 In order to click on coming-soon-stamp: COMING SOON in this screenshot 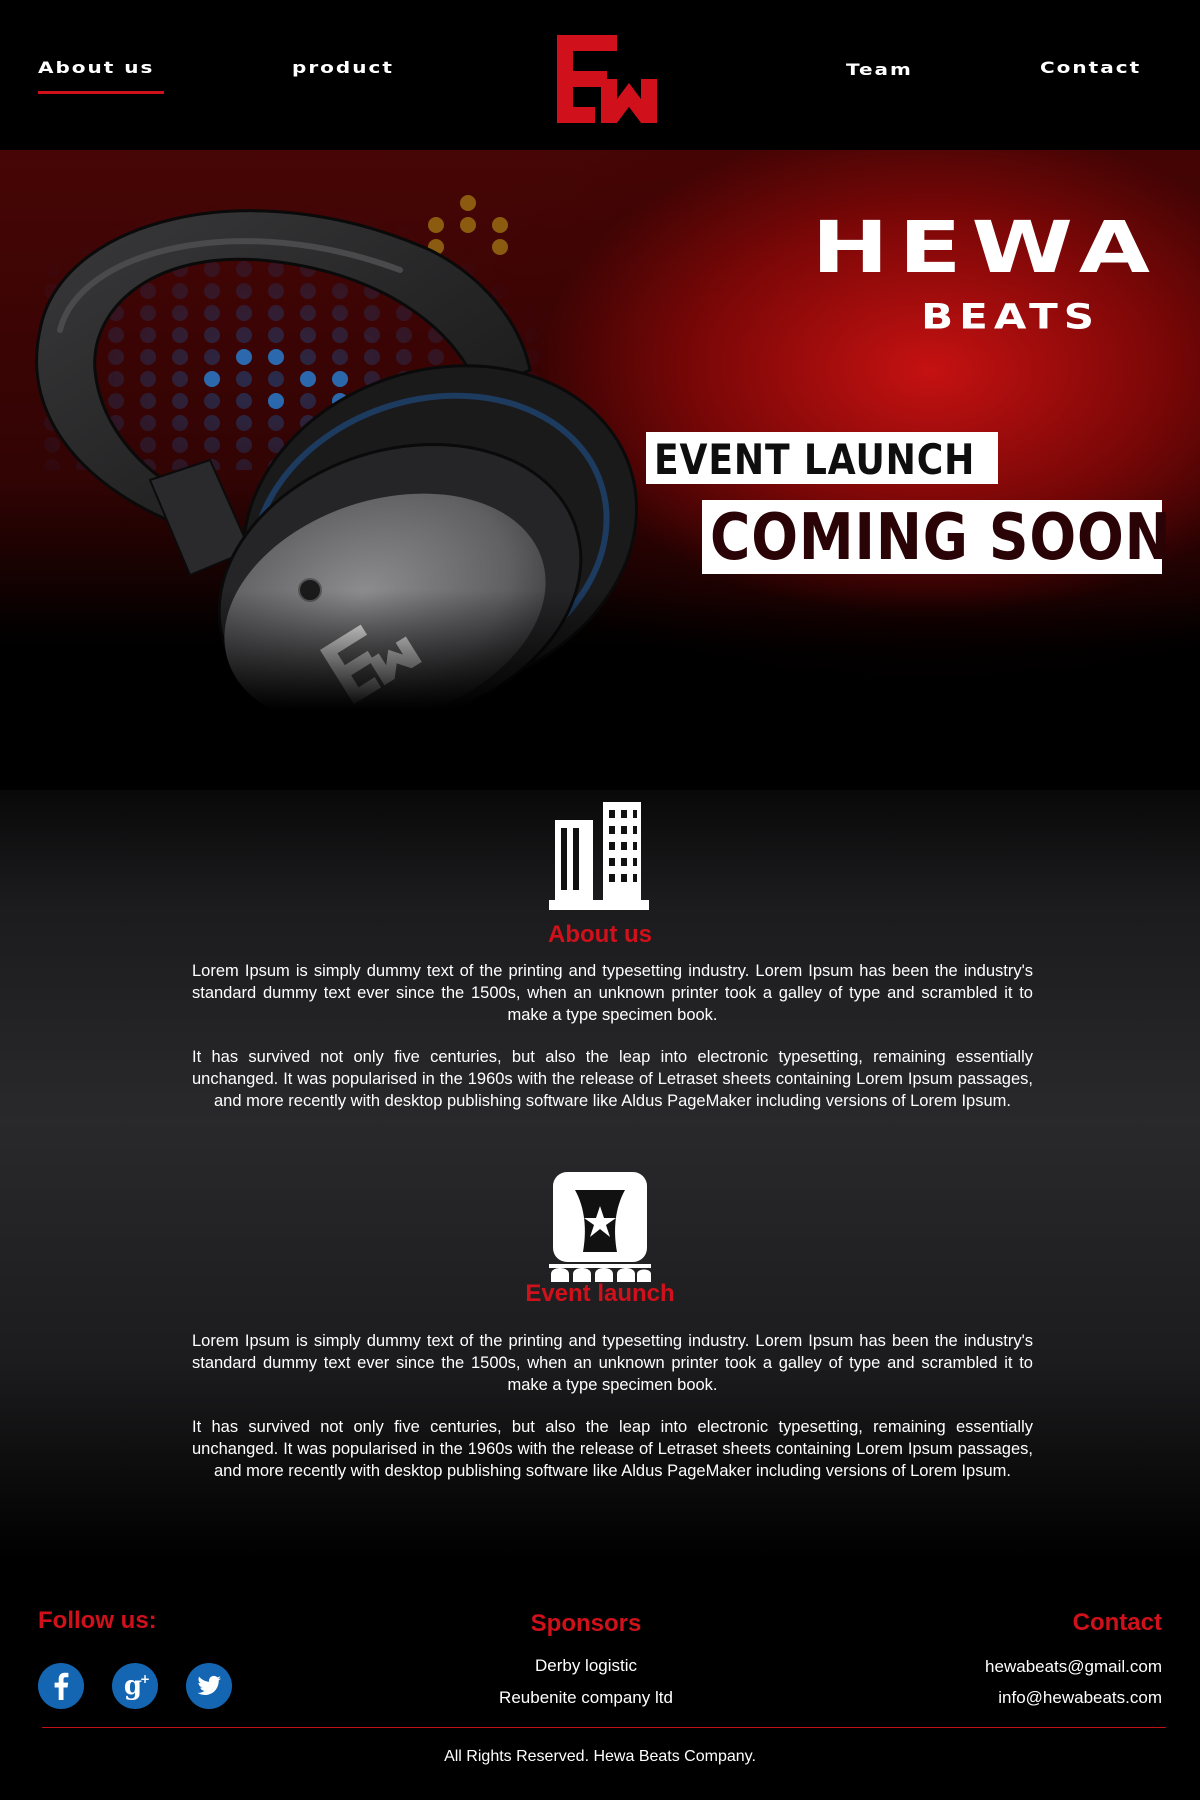, I will do `click(936, 537)`.